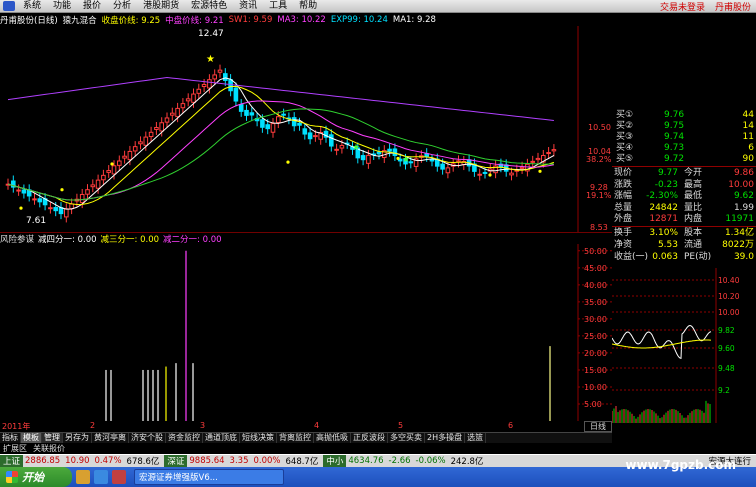 The height and width of the screenshot is (487, 756). I want to click on start-button: 开始, so click(36, 477).